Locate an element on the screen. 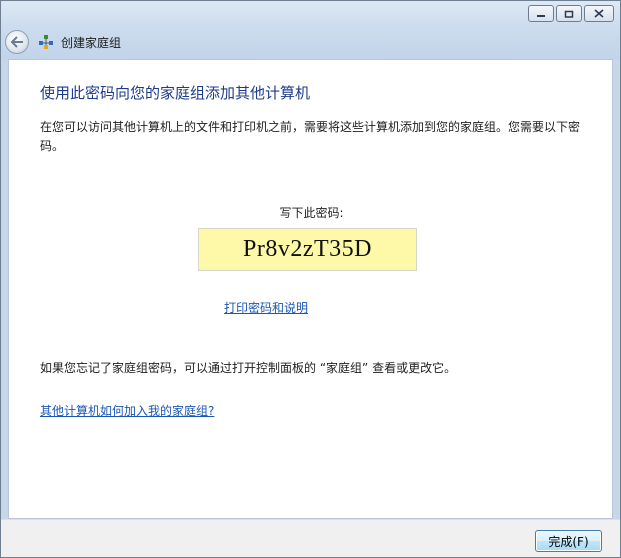 The height and width of the screenshot is (558, 621). password-label: 写下此密码: is located at coordinates (311, 213).